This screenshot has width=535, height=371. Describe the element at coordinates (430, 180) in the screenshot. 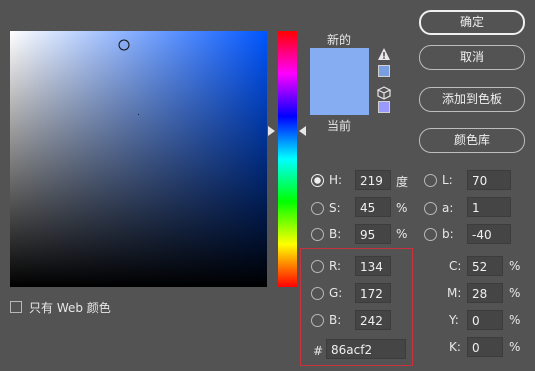

I see `lightness-radio` at that location.